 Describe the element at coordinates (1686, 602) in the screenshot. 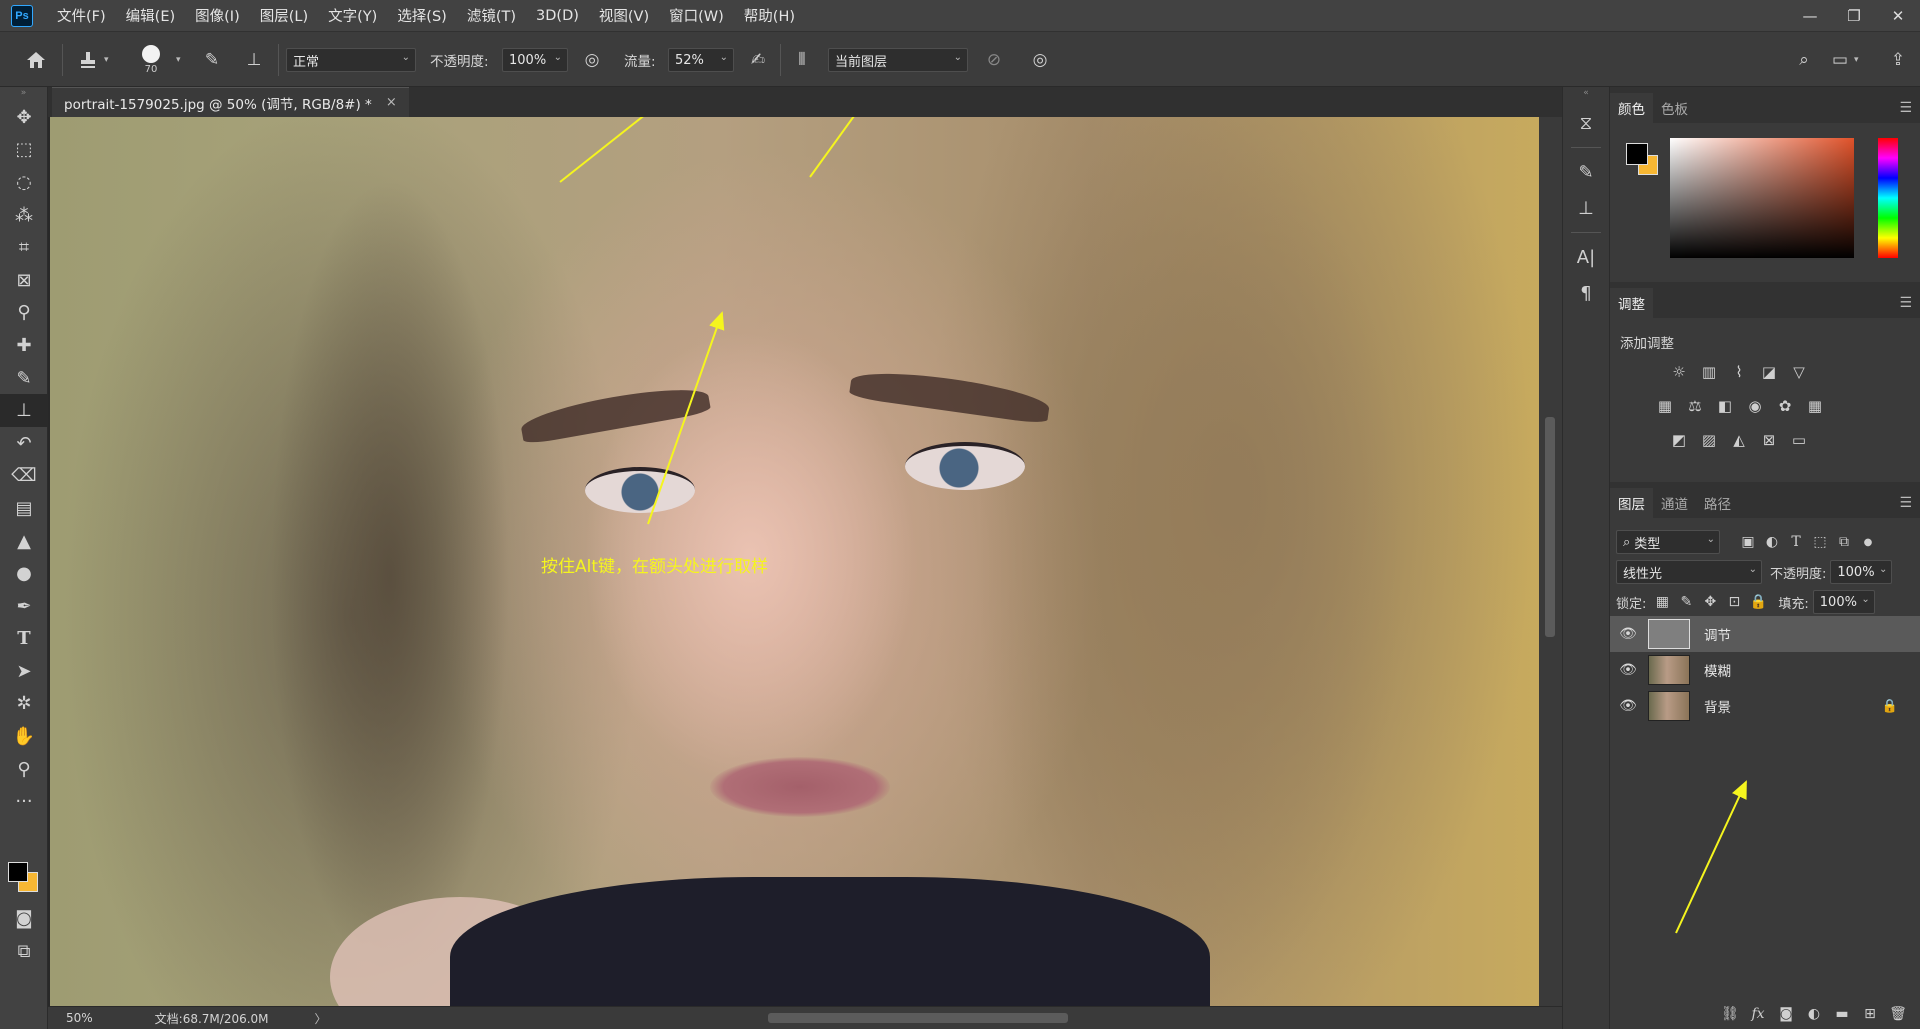

I see `lock-pixels-icon: ✎` at that location.